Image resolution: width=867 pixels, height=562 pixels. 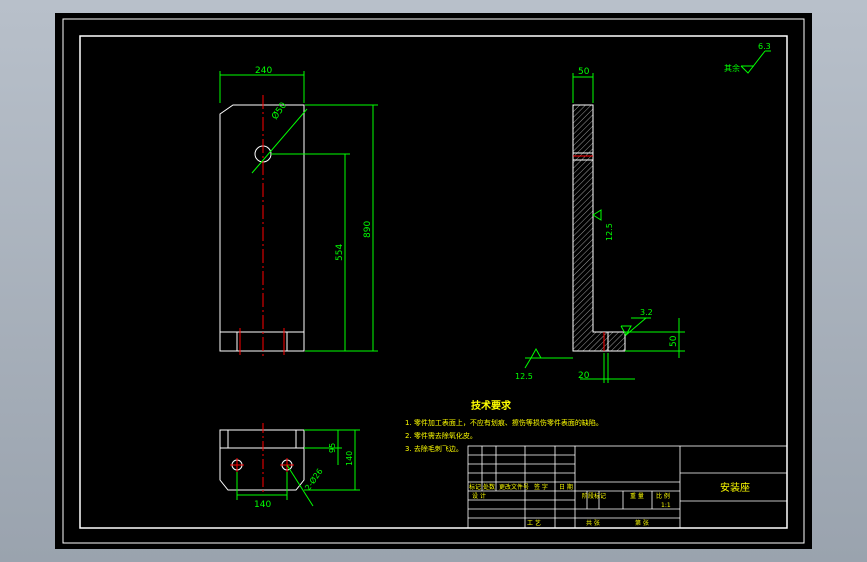 What do you see at coordinates (262, 505) in the screenshot?
I see `top-width-dim: 140` at bounding box center [262, 505].